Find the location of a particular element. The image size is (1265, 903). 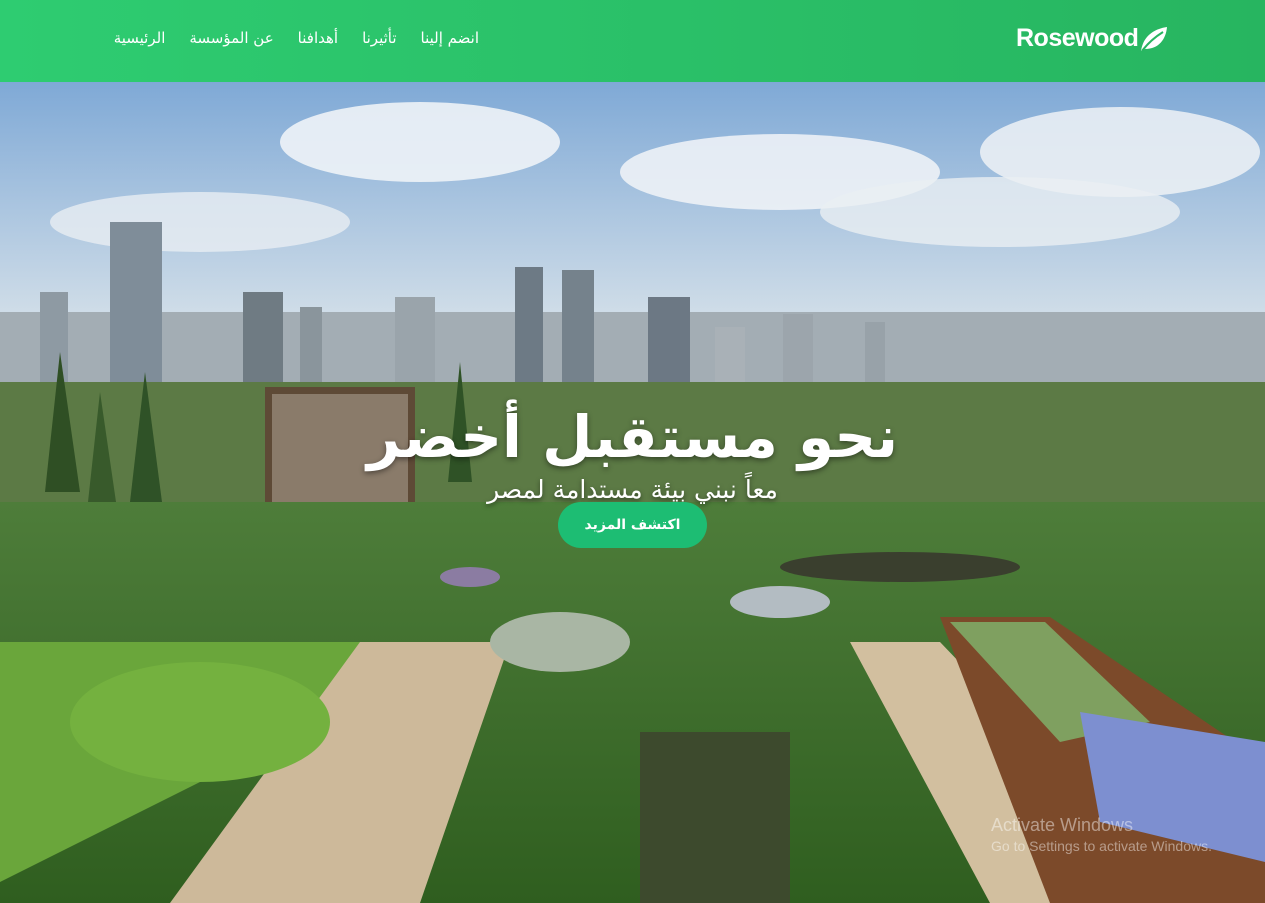

hero-subtitle: معاً نبني بيئة مستدامة لمصر is located at coordinates (632, 489).